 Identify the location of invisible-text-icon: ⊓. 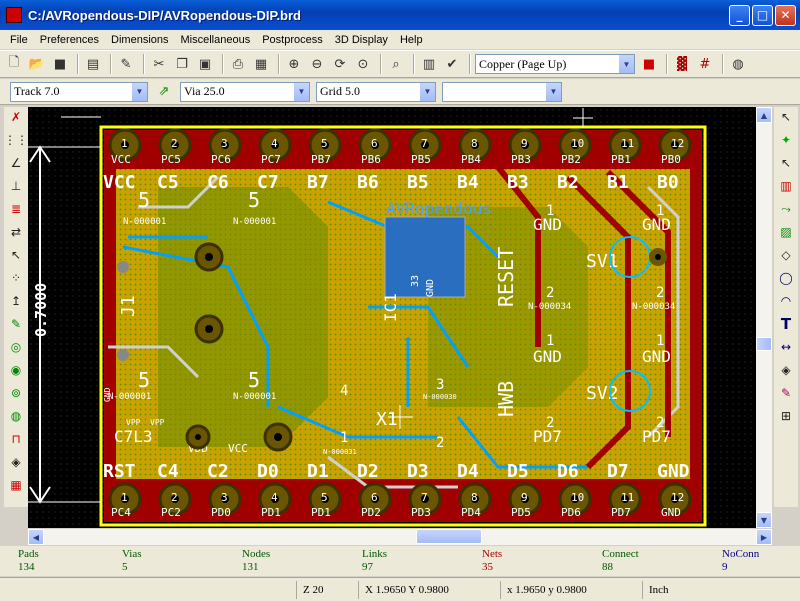
(16, 439).